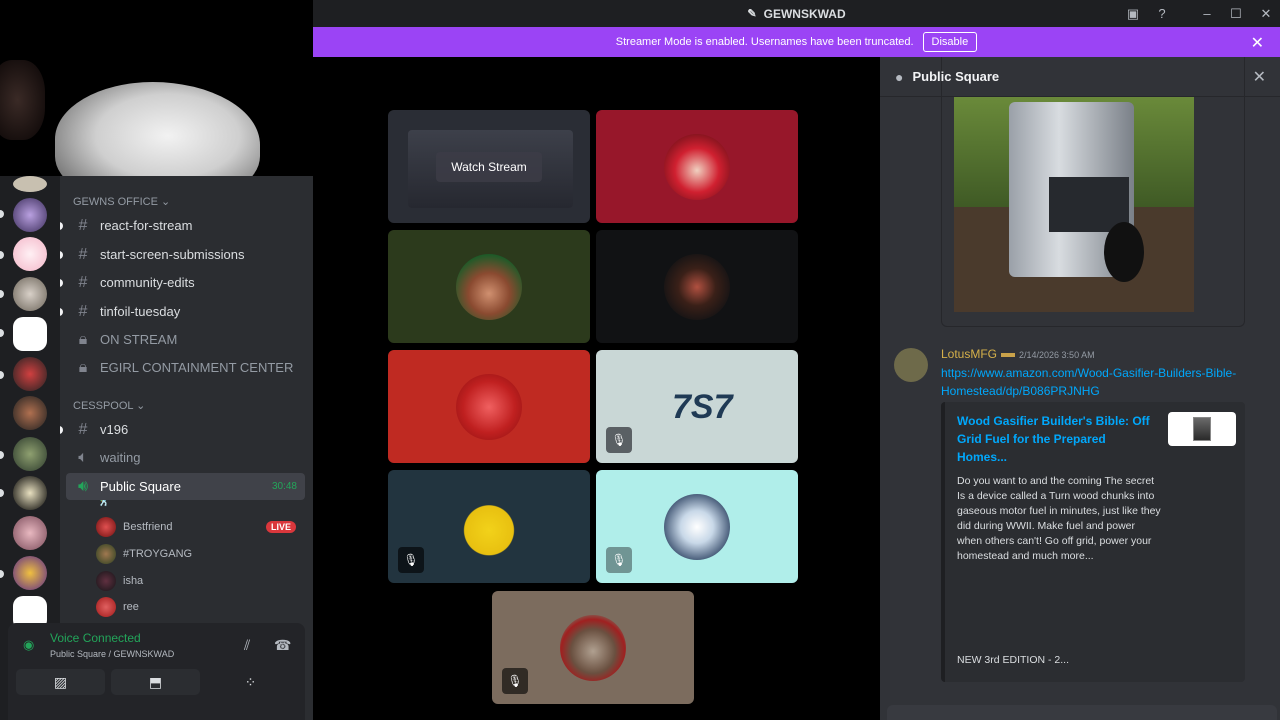 The image size is (1280, 720). Describe the element at coordinates (119, 581) in the screenshot. I see `voice-user: isha` at that location.